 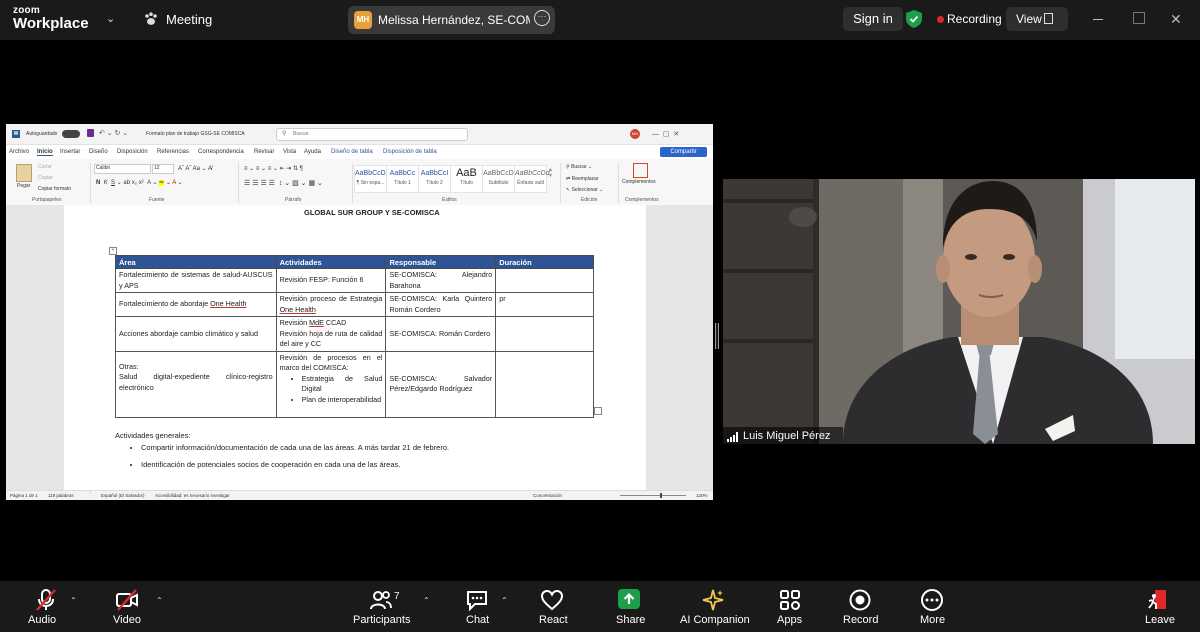 What do you see at coordinates (54, 189) in the screenshot?
I see `format-painter-button: Copiar formato` at bounding box center [54, 189].